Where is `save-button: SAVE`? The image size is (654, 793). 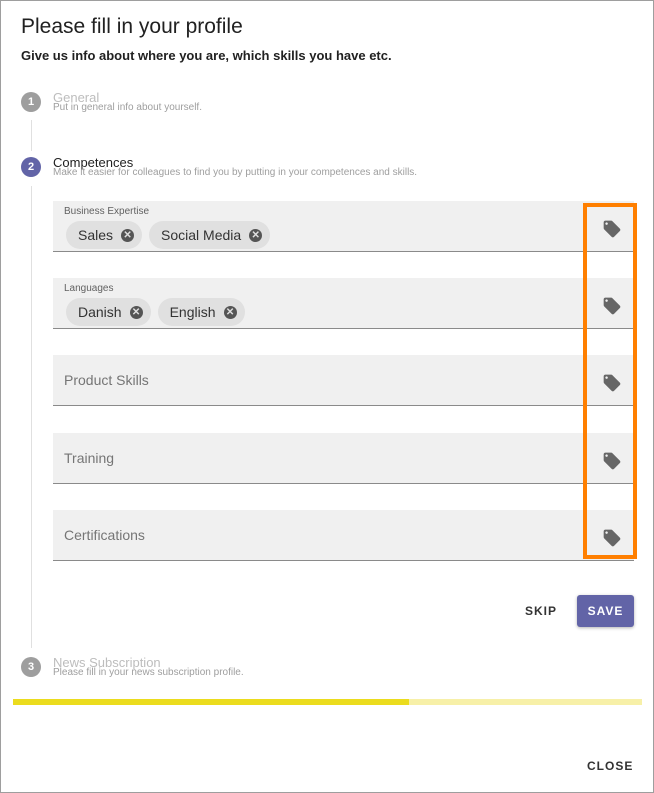
save-button: SAVE is located at coordinates (605, 611).